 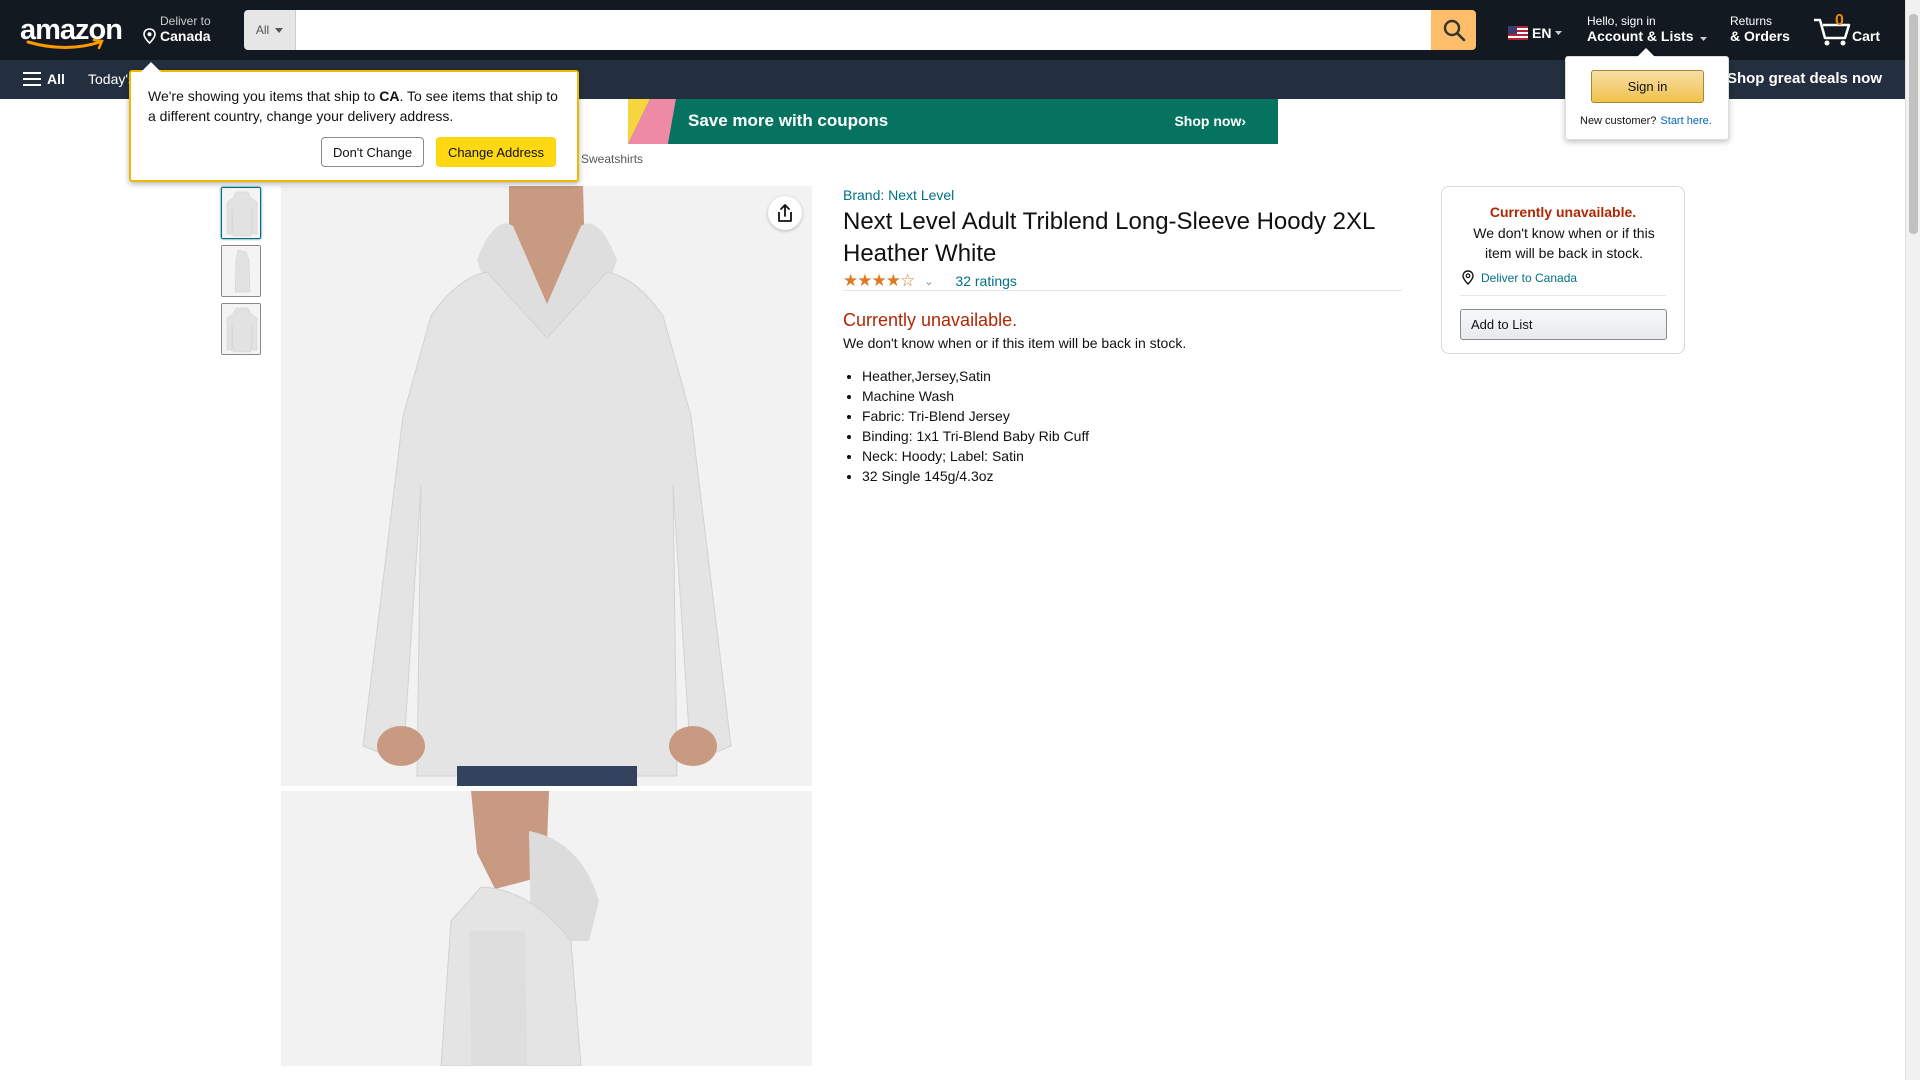 I want to click on cart-icon, so click(x=1832, y=32).